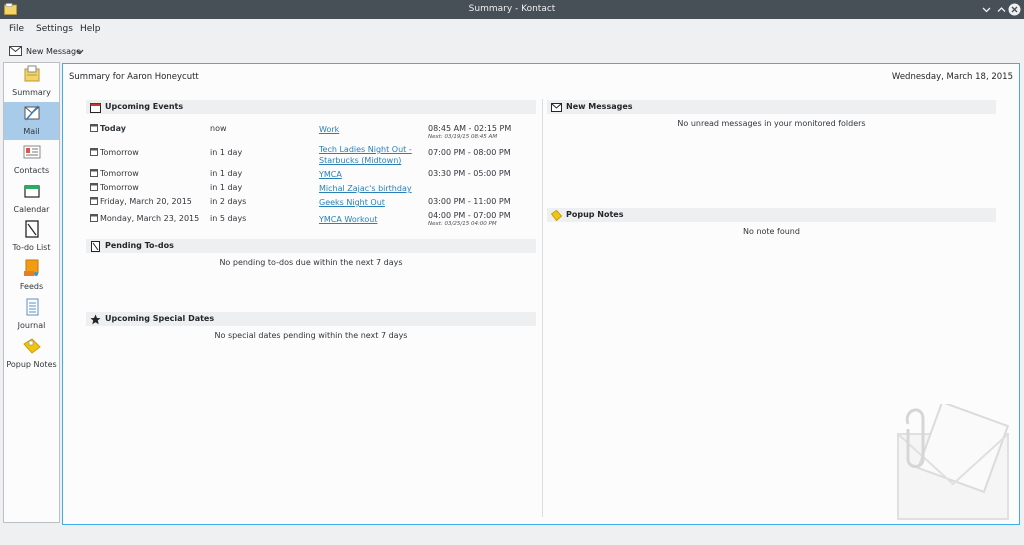  I want to click on sidebar-item-label: Contacts, so click(31, 170).